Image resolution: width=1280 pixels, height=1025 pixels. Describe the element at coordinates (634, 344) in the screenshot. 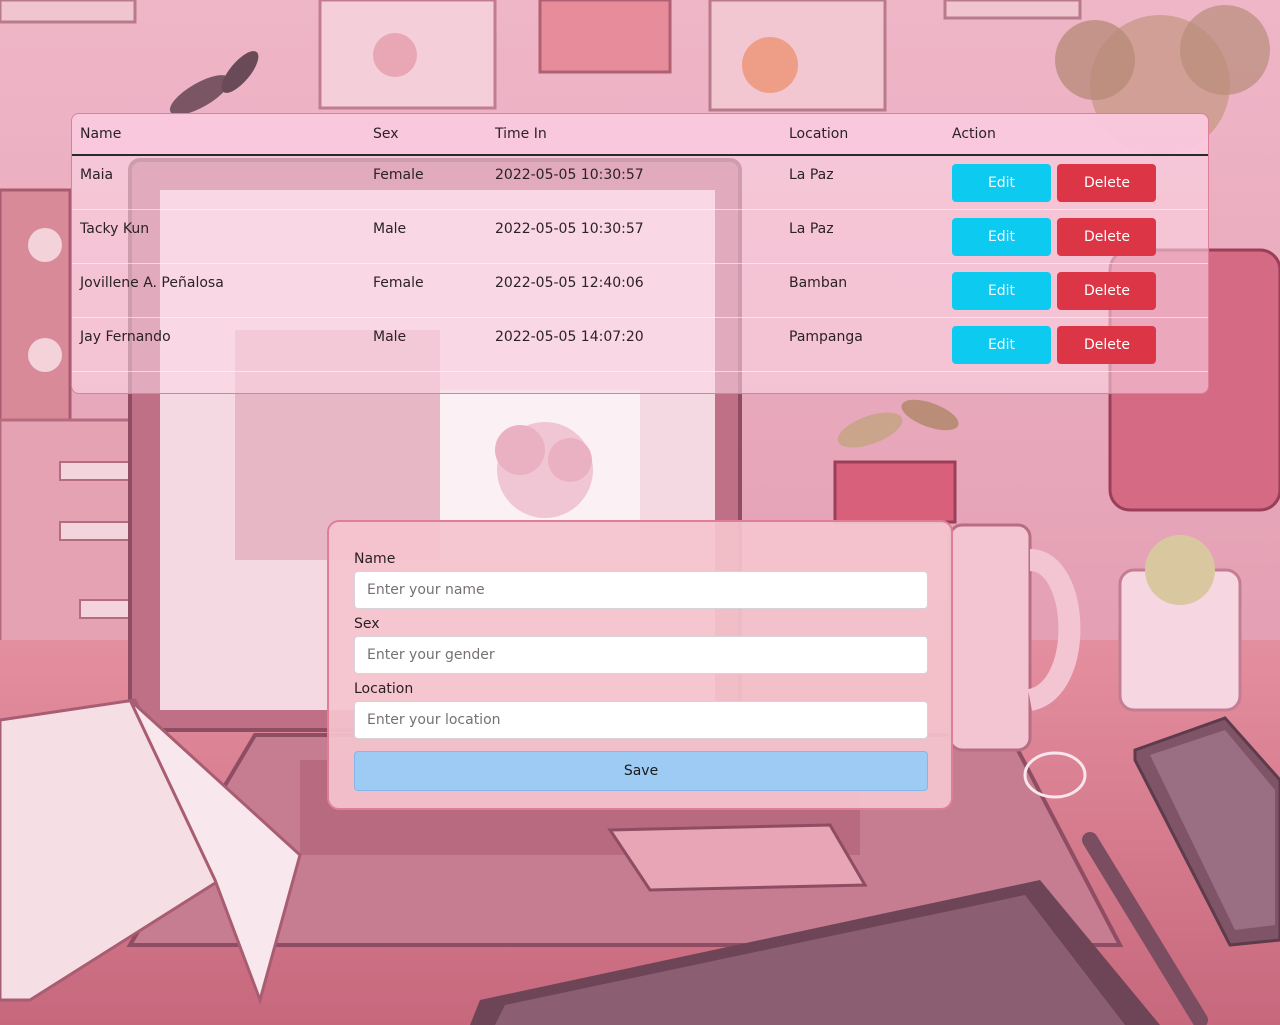

I see `cell-time-in: 2022-05-05 14:07:20` at that location.